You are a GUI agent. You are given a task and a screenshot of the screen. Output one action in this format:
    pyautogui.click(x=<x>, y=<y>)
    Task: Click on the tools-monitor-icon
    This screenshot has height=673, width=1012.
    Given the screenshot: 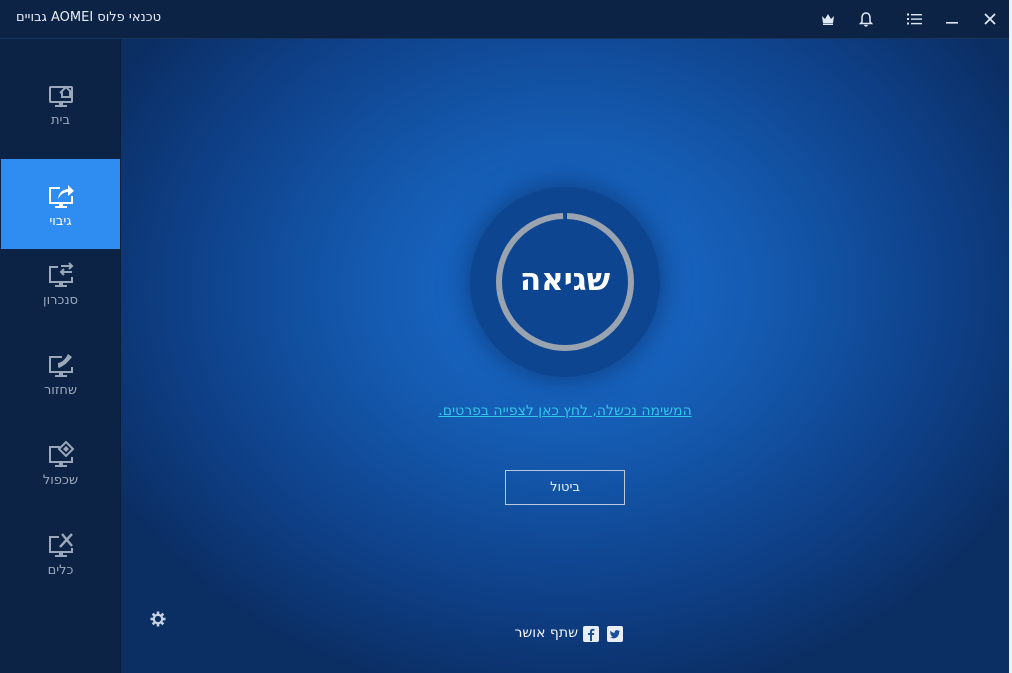 What is the action you would take?
    pyautogui.click(x=60, y=544)
    